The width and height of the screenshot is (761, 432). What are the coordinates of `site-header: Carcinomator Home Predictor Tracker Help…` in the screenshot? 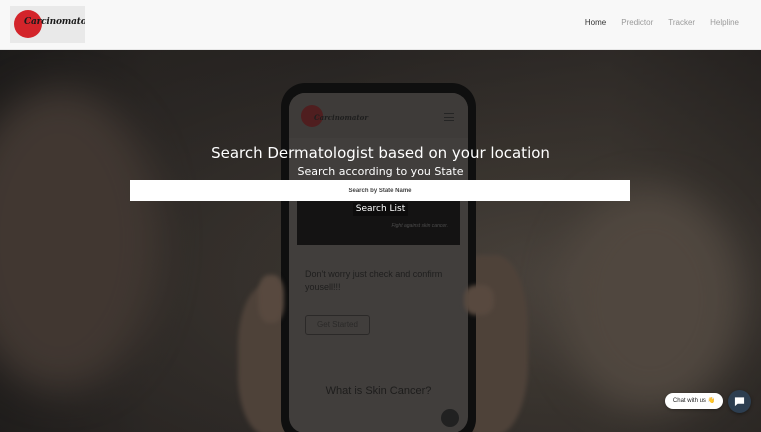 It's located at (380, 25).